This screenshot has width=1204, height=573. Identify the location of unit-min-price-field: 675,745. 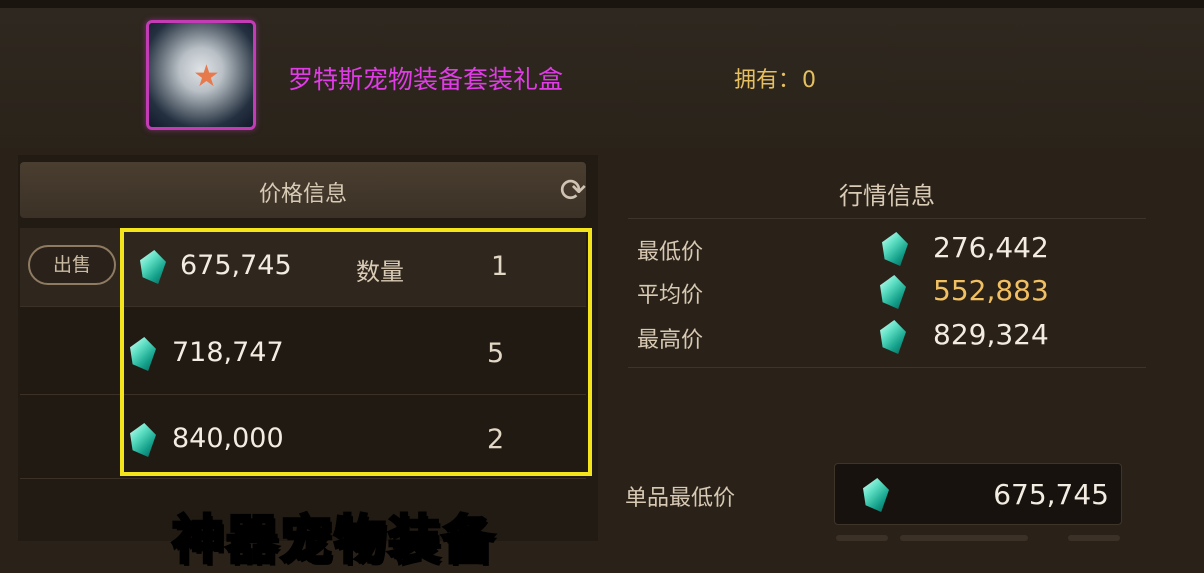
(978, 494).